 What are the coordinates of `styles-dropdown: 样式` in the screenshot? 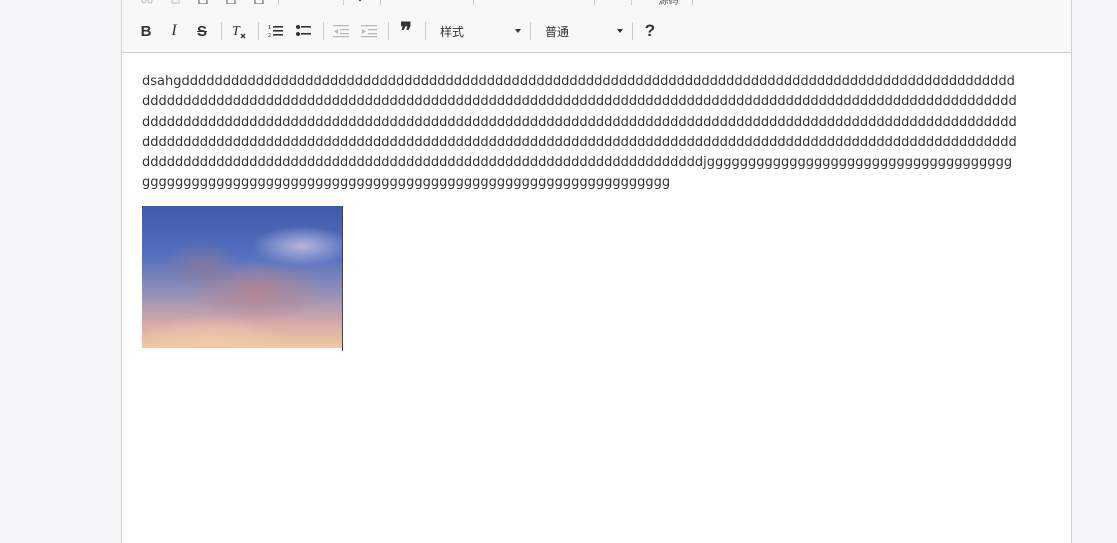 It's located at (479, 31).